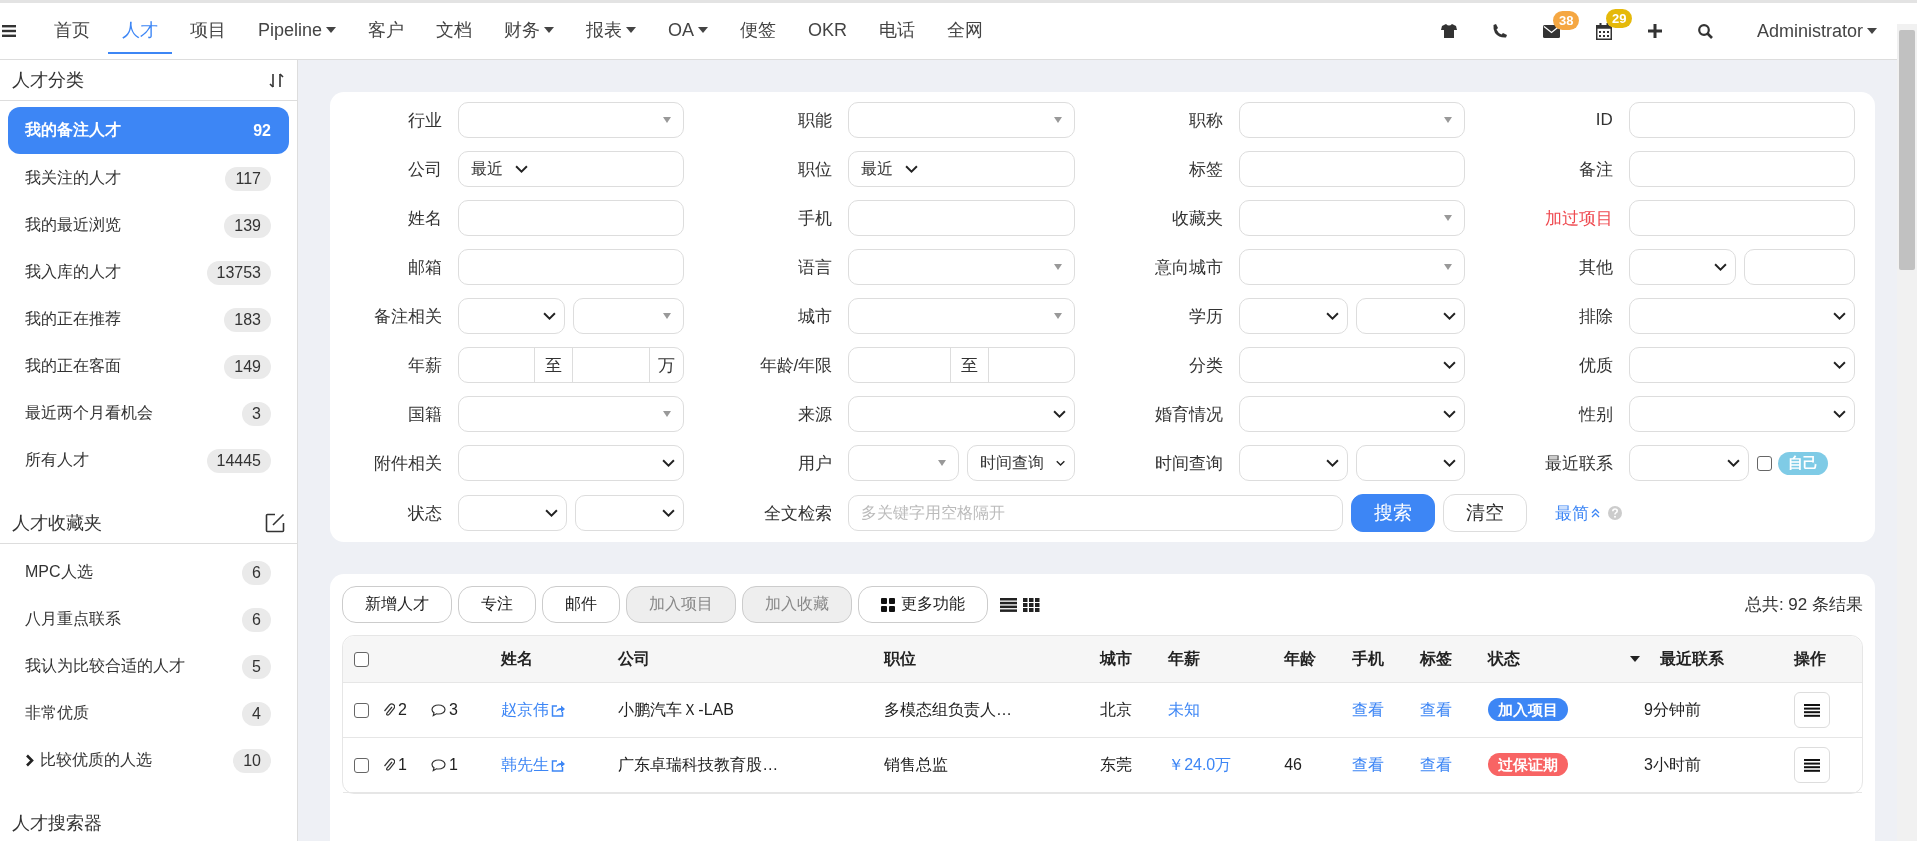 This screenshot has height=841, width=1917. What do you see at coordinates (1021, 463) in the screenshot?
I see `dropdown-field: 时间查询` at bounding box center [1021, 463].